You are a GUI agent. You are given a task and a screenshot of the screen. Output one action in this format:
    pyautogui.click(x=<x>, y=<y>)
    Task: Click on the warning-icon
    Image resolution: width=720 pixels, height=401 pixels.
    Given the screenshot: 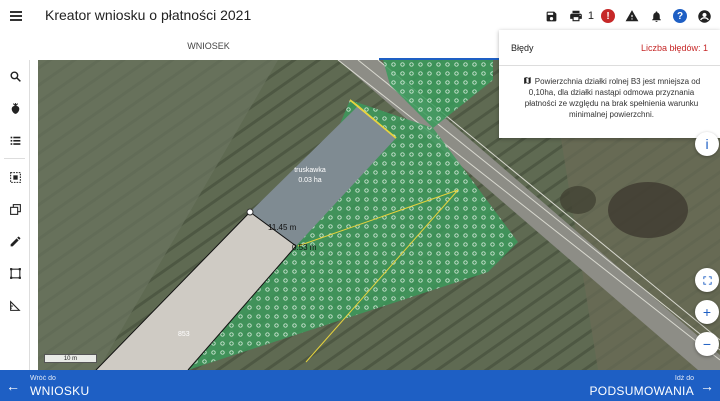 What is the action you would take?
    pyautogui.click(x=632, y=16)
    